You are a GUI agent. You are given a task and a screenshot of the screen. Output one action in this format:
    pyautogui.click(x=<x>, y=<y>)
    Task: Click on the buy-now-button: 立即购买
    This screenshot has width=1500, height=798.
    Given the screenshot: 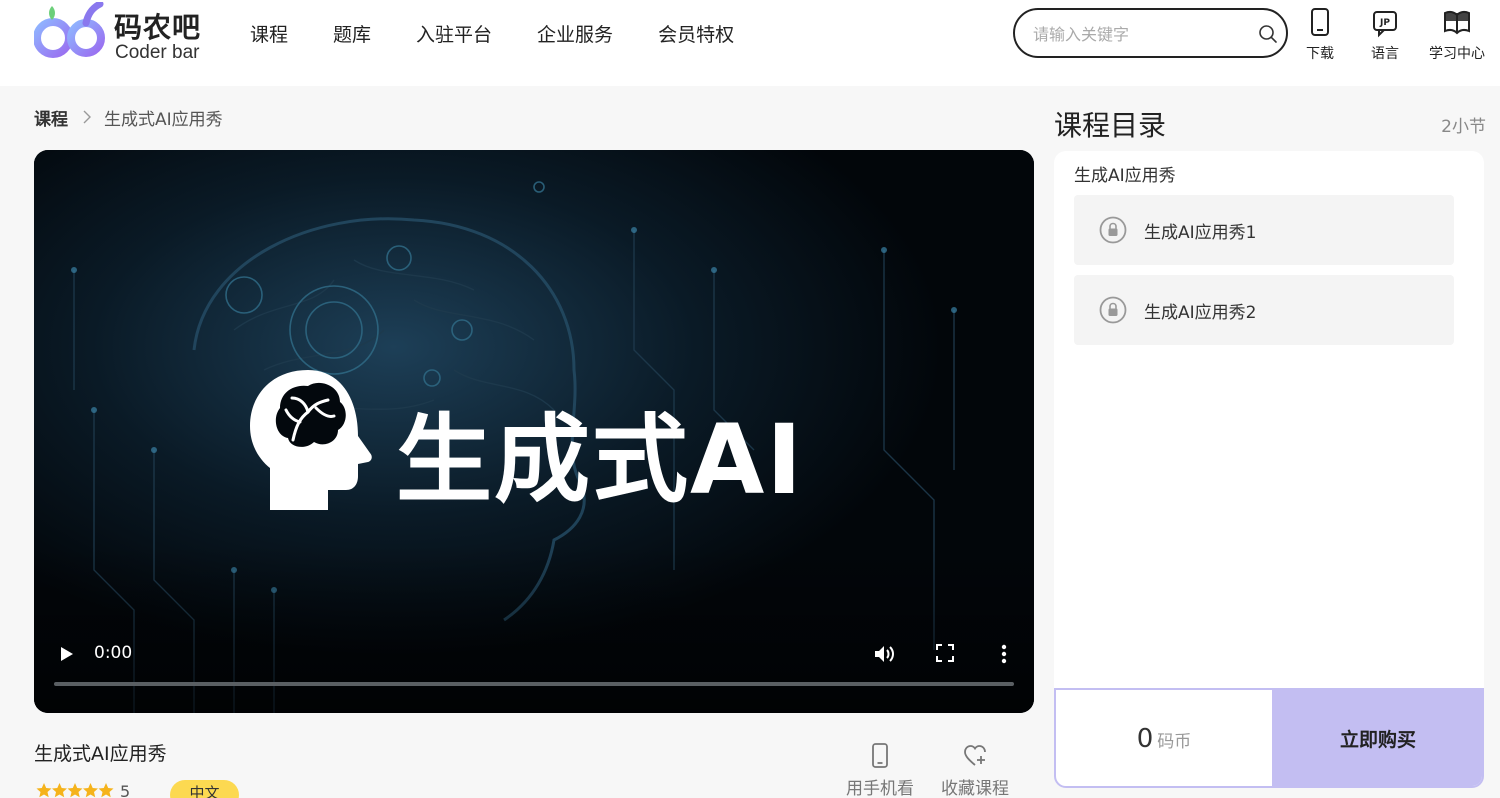 What is the action you would take?
    pyautogui.click(x=1377, y=738)
    